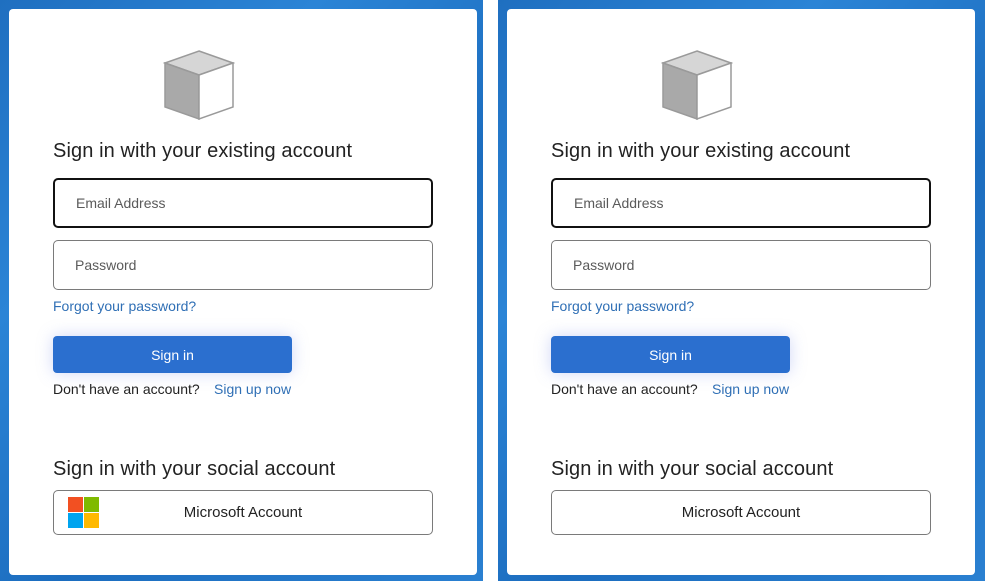  What do you see at coordinates (490, 290) in the screenshot?
I see `panel-divider` at bounding box center [490, 290].